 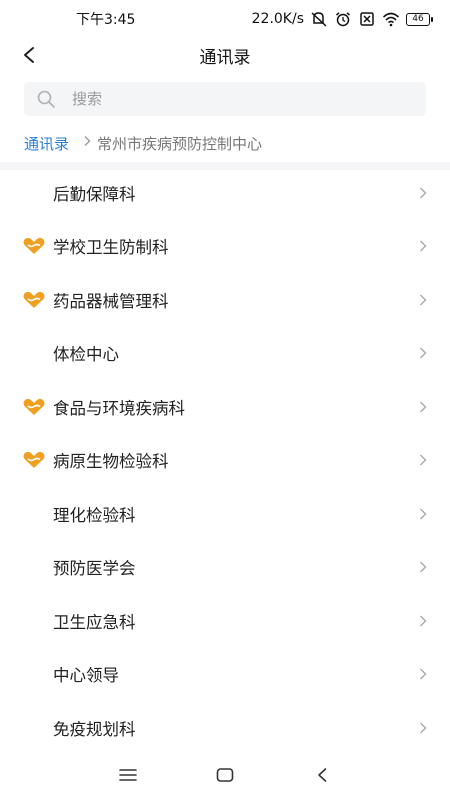 I want to click on sim-off-icon, so click(x=367, y=19).